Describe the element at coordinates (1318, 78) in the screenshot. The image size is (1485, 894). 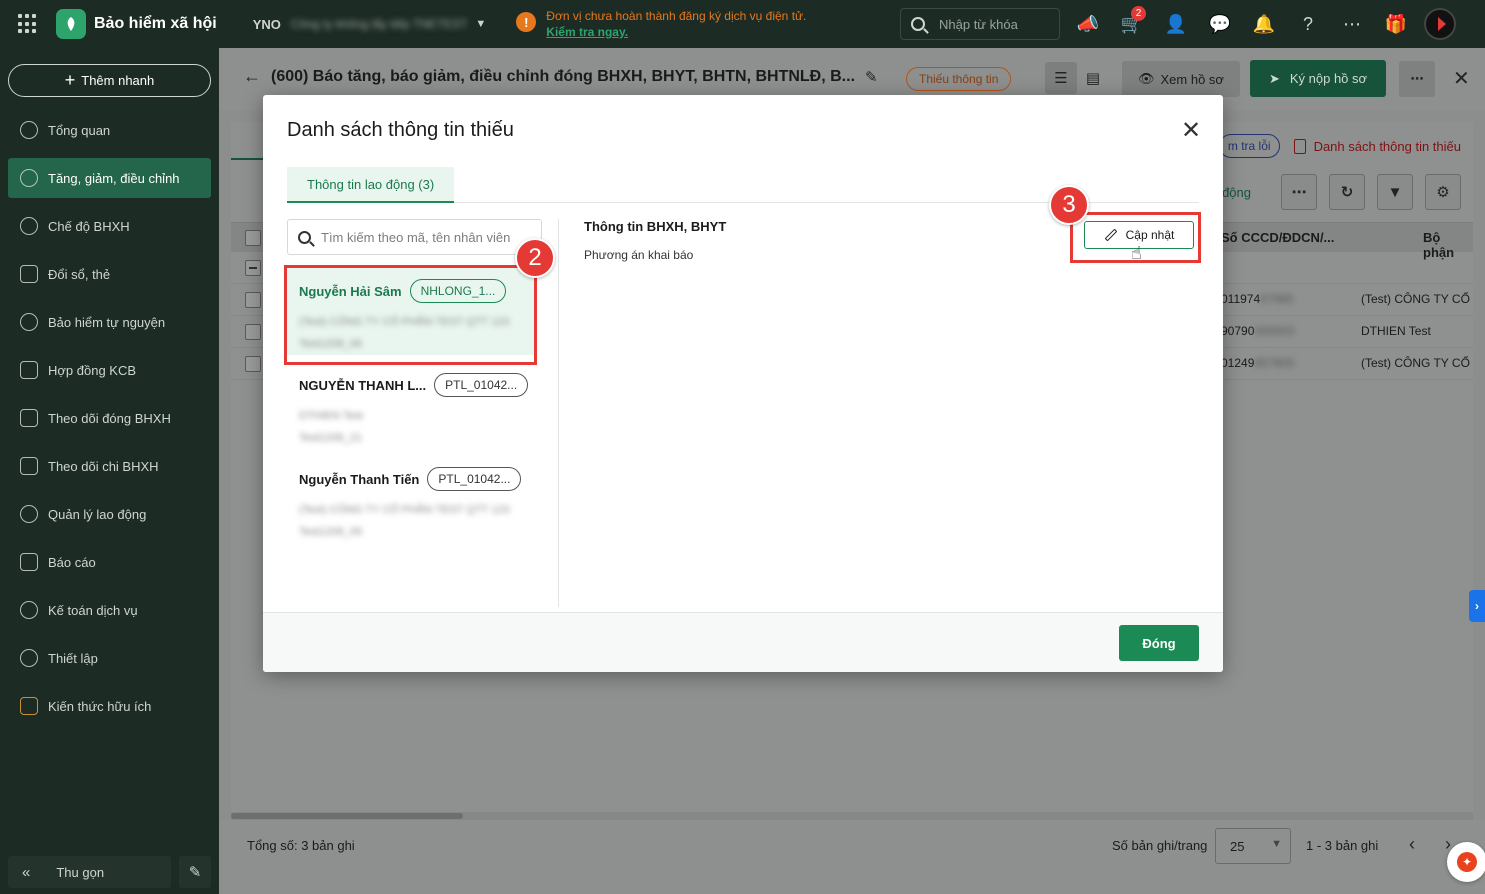
I see `sign-submit-button: ➤ Ký nộp hồ sơ` at that location.